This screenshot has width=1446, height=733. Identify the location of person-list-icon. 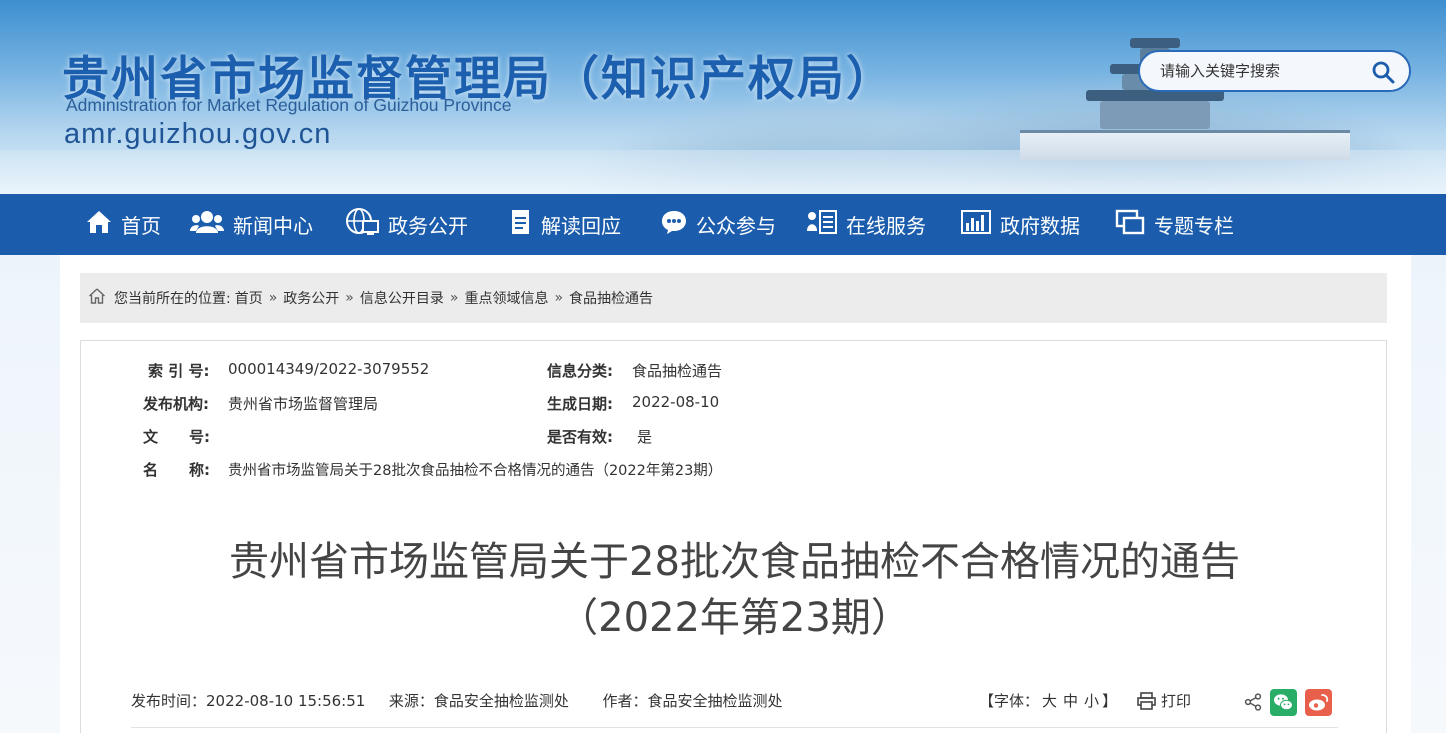
(826, 224).